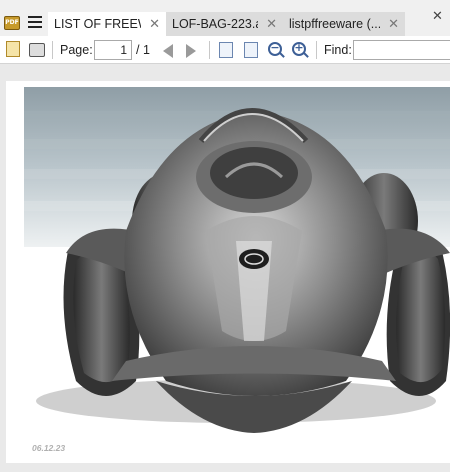 The width and height of the screenshot is (450, 472). I want to click on open-file-icon, so click(13, 49).